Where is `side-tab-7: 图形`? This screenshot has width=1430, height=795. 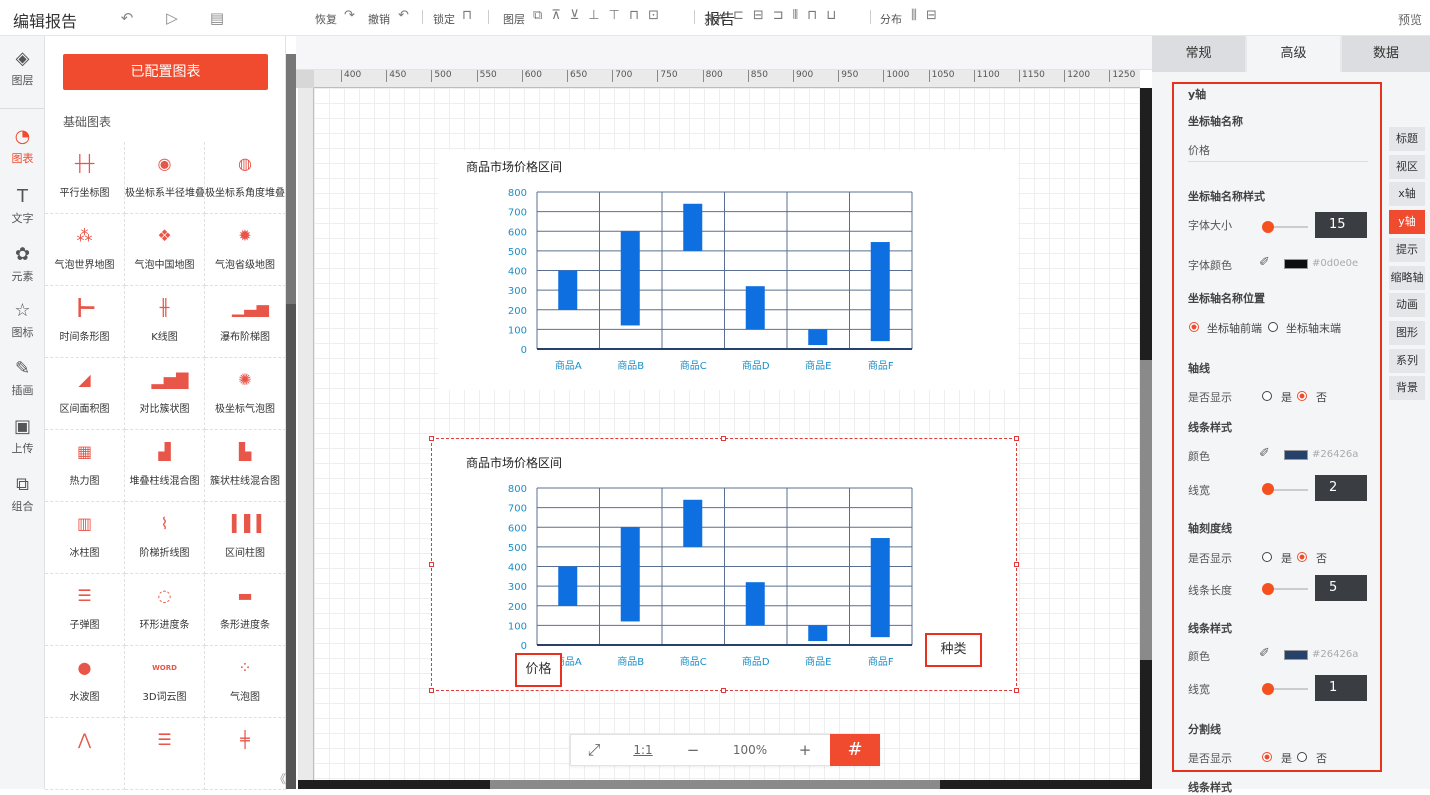
side-tab-7: 图形 is located at coordinates (1407, 332).